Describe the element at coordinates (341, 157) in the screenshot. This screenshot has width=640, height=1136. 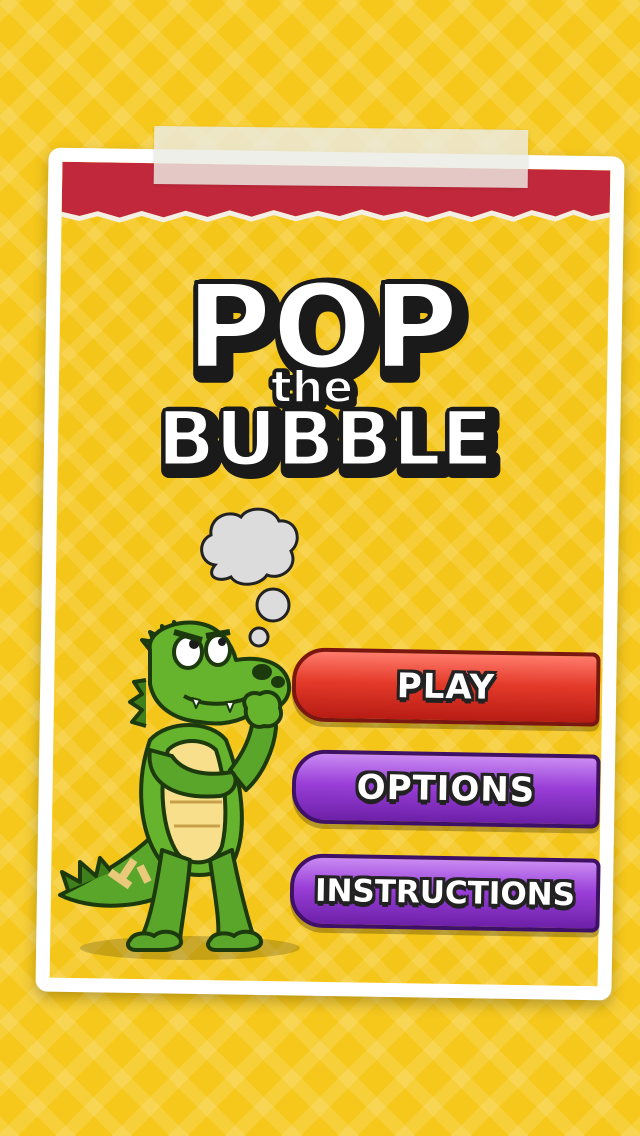
I see `tape-strip` at that location.